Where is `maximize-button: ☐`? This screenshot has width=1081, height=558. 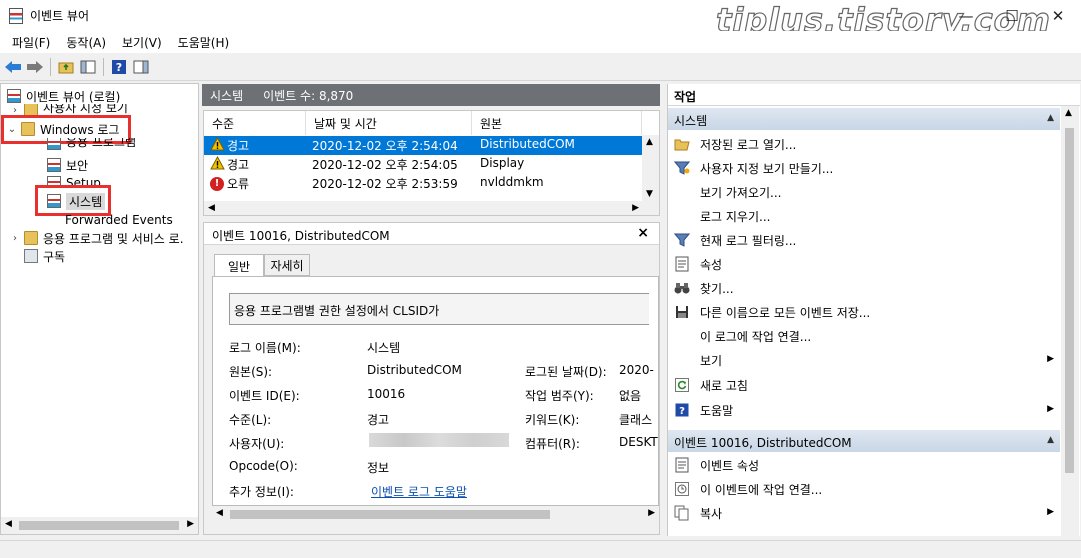 maximize-button: ☐ is located at coordinates (1012, 15).